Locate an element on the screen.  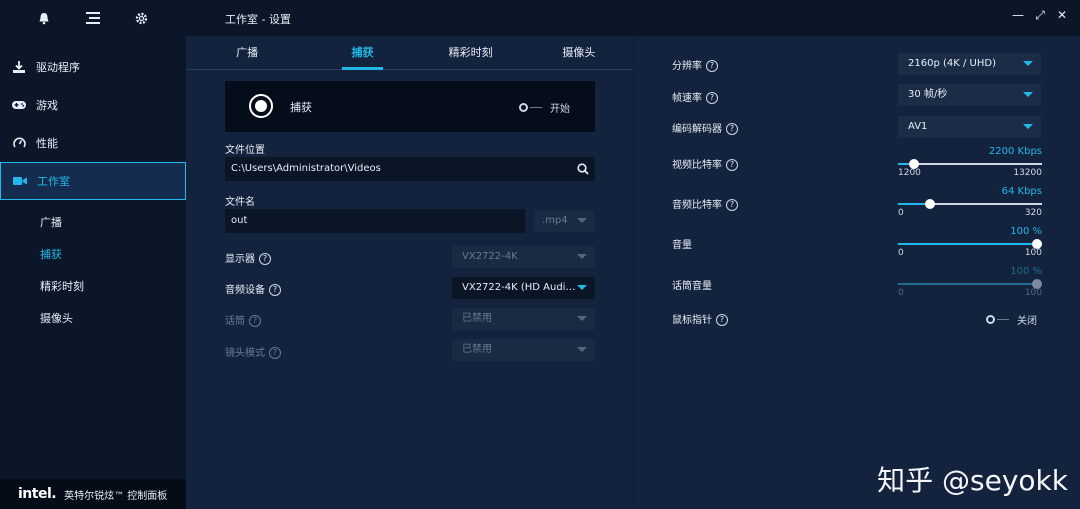
mic-volume-slider: 100 % 0 100 is located at coordinates (970, 283).